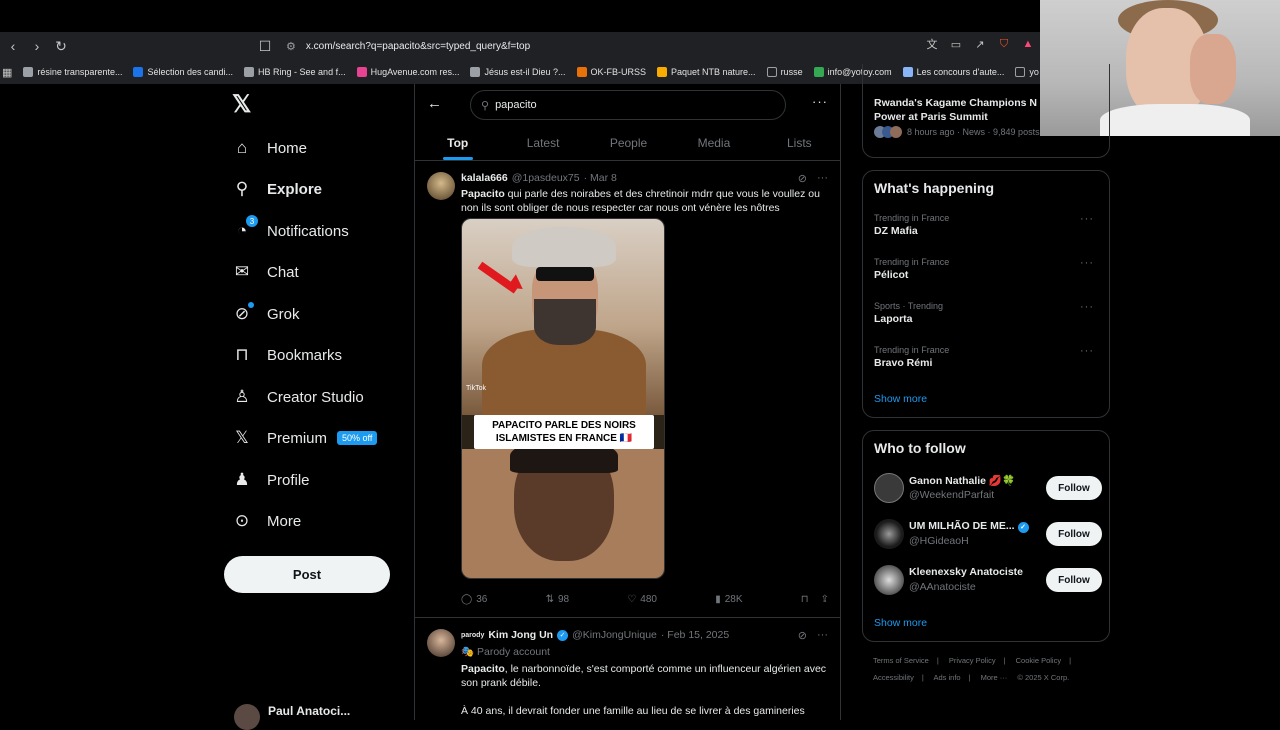 This screenshot has width=1280, height=730. Describe the element at coordinates (457, 143) in the screenshot. I see `tab-top: Top` at that location.